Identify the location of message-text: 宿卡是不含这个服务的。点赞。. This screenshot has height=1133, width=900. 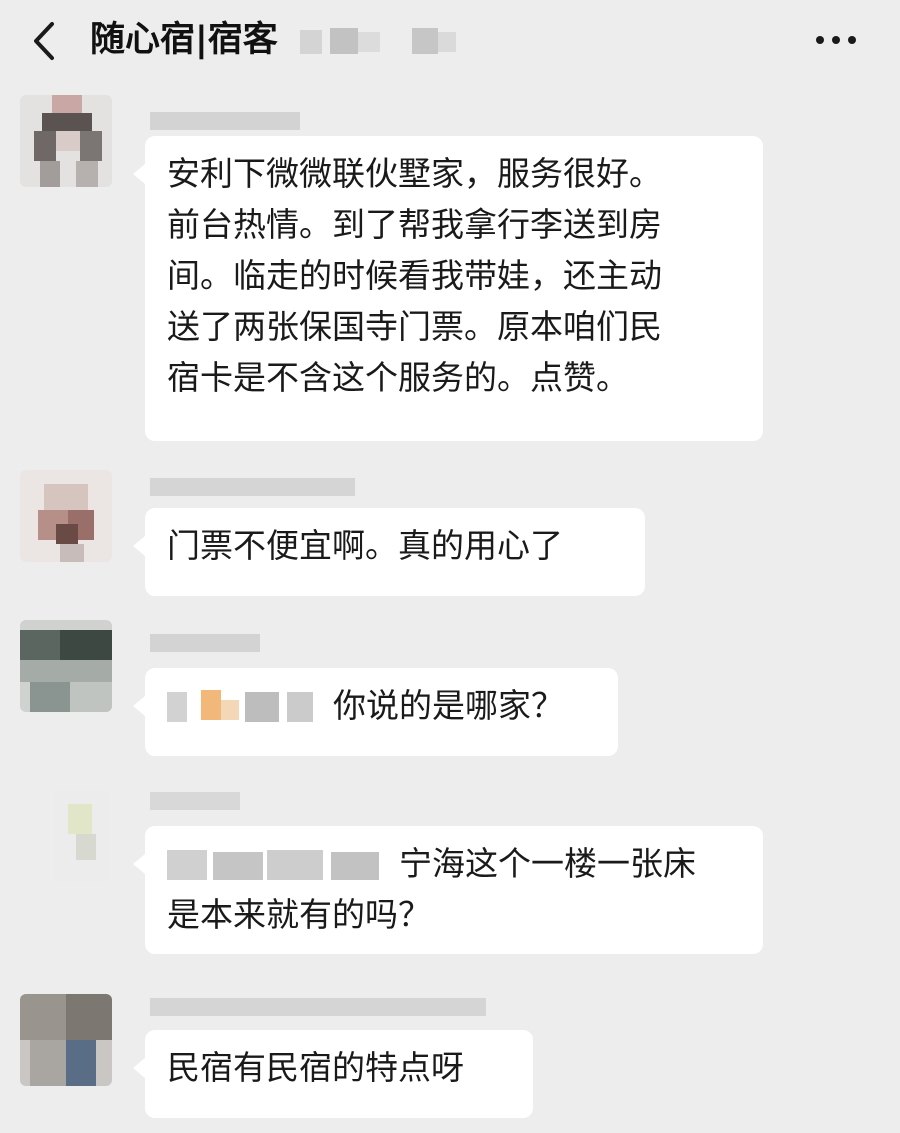
(398, 377).